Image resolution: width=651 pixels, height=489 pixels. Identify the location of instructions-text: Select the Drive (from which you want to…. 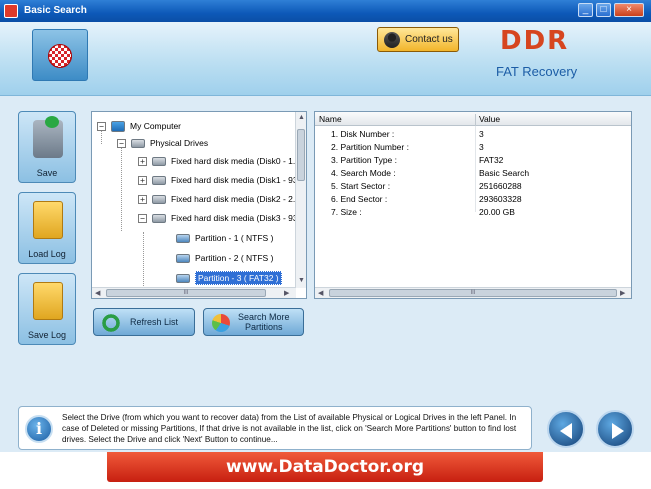
(289, 428).